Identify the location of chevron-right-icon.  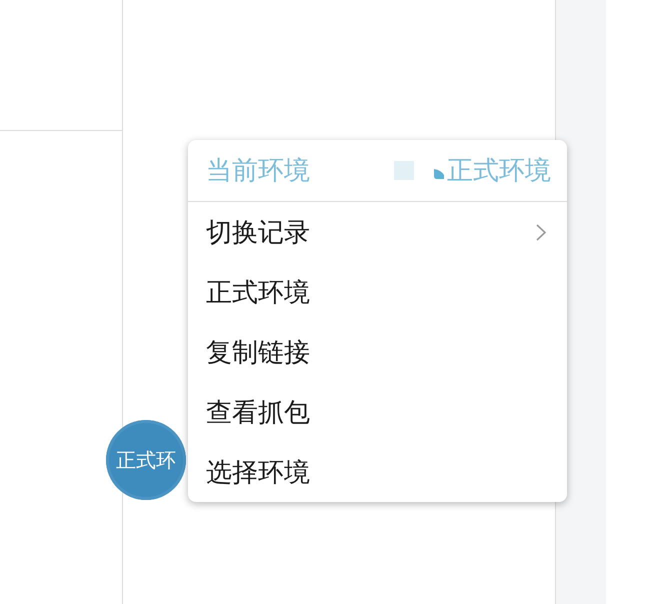
(541, 232).